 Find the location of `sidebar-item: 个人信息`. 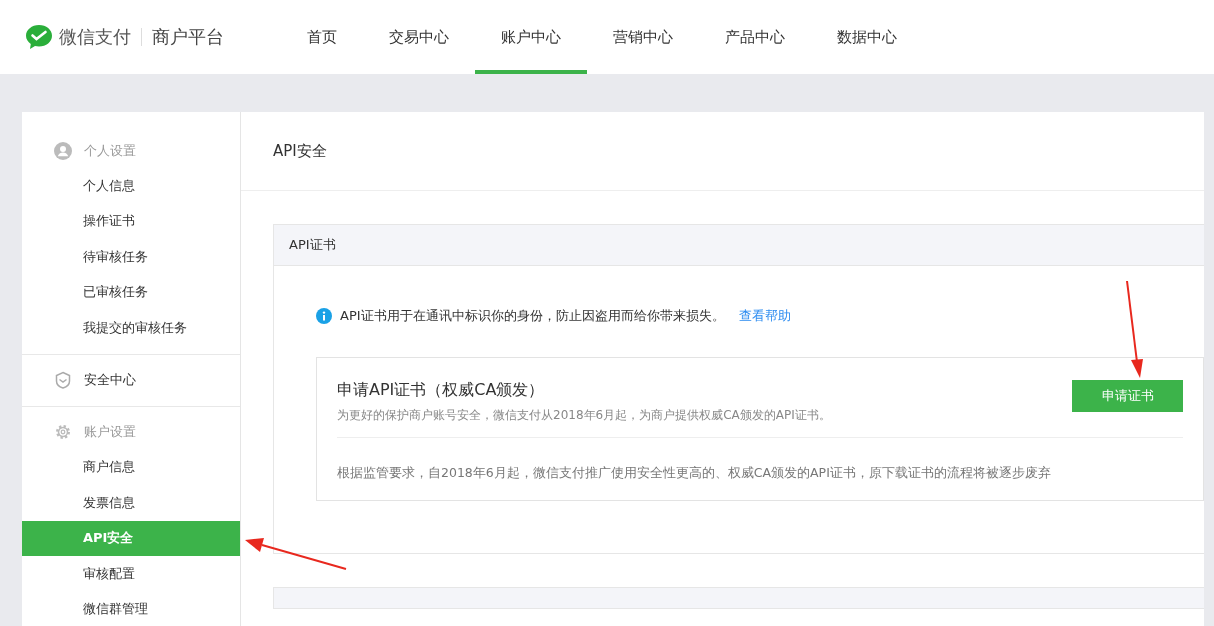

sidebar-item: 个人信息 is located at coordinates (131, 186).